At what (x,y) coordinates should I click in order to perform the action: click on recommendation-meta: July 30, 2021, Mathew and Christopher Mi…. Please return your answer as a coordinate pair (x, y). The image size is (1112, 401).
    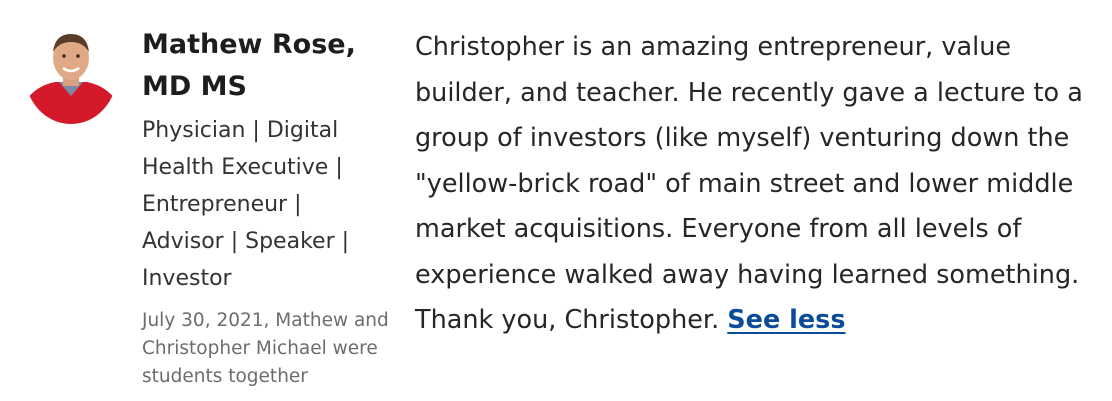
    Looking at the image, I should click on (265, 348).